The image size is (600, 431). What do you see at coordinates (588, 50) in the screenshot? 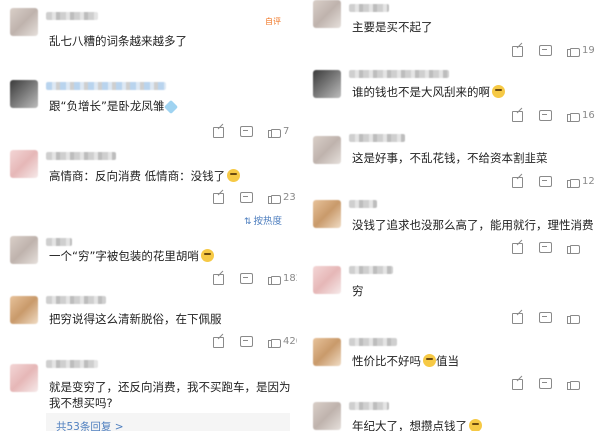
I see `like-count: 19` at bounding box center [588, 50].